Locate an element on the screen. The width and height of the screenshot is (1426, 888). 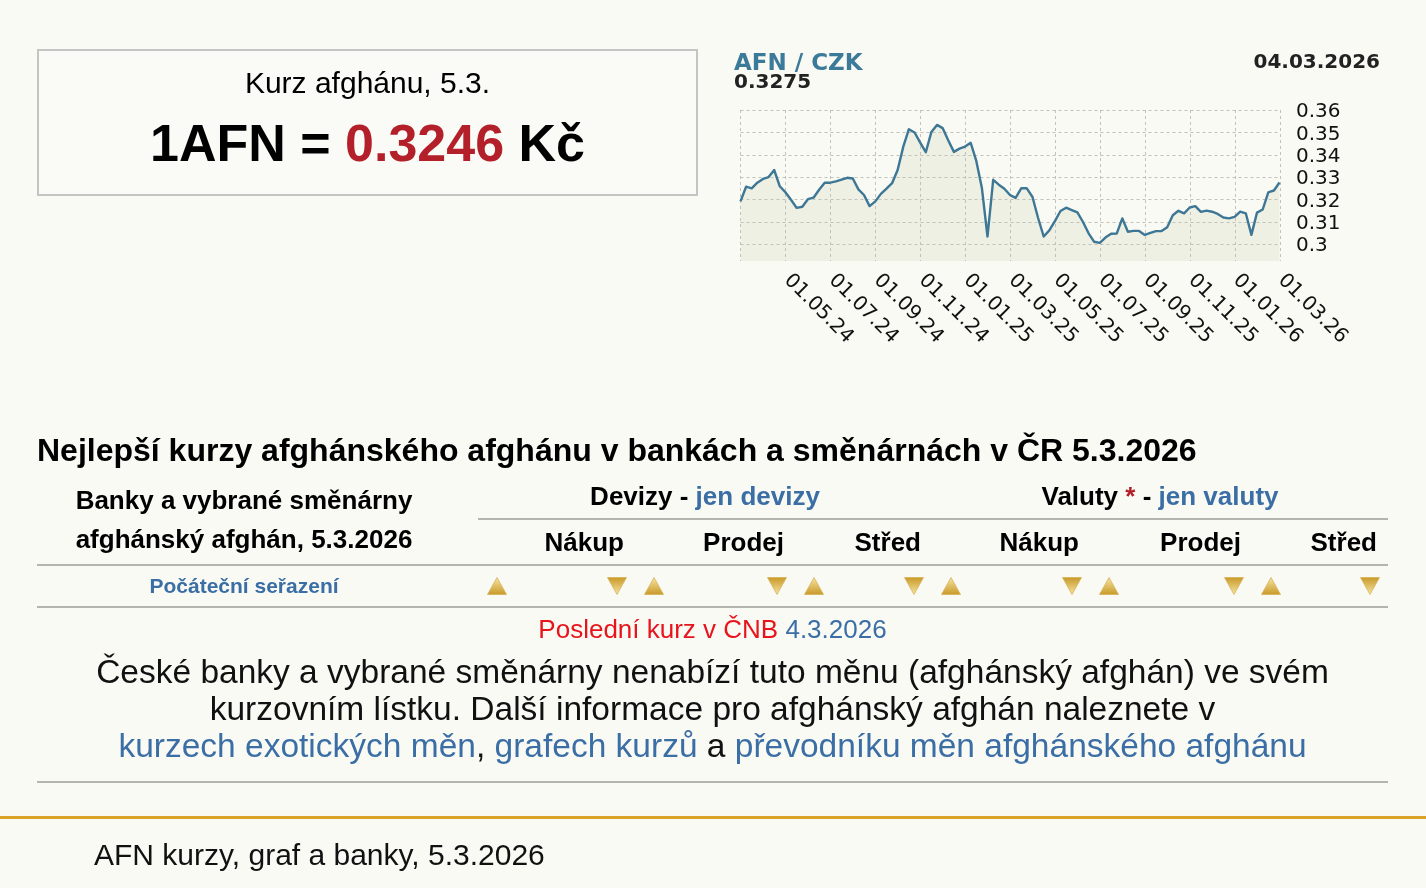
column-group-header: Devizy - jen devizy is located at coordinates (705, 496).